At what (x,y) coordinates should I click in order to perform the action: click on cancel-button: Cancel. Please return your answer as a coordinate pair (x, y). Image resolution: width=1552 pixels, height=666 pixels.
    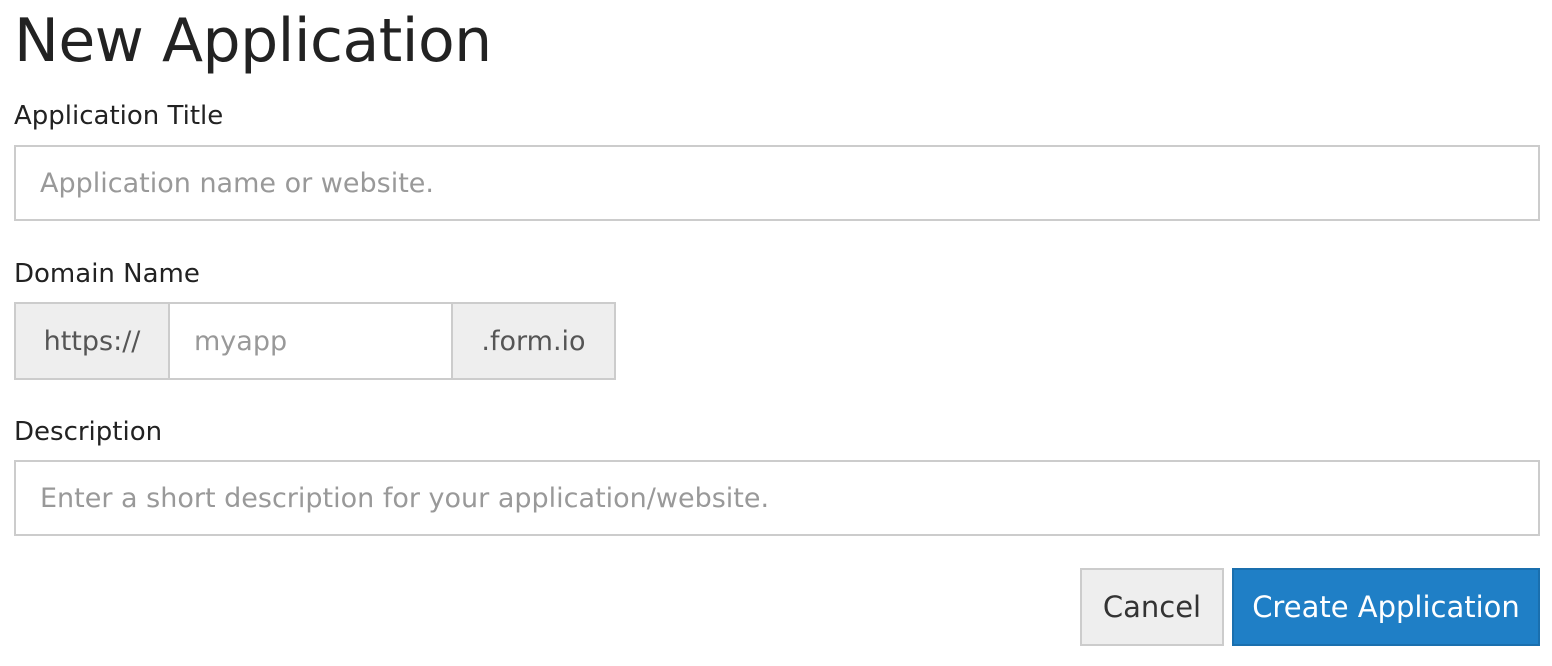
    Looking at the image, I should click on (1152, 607).